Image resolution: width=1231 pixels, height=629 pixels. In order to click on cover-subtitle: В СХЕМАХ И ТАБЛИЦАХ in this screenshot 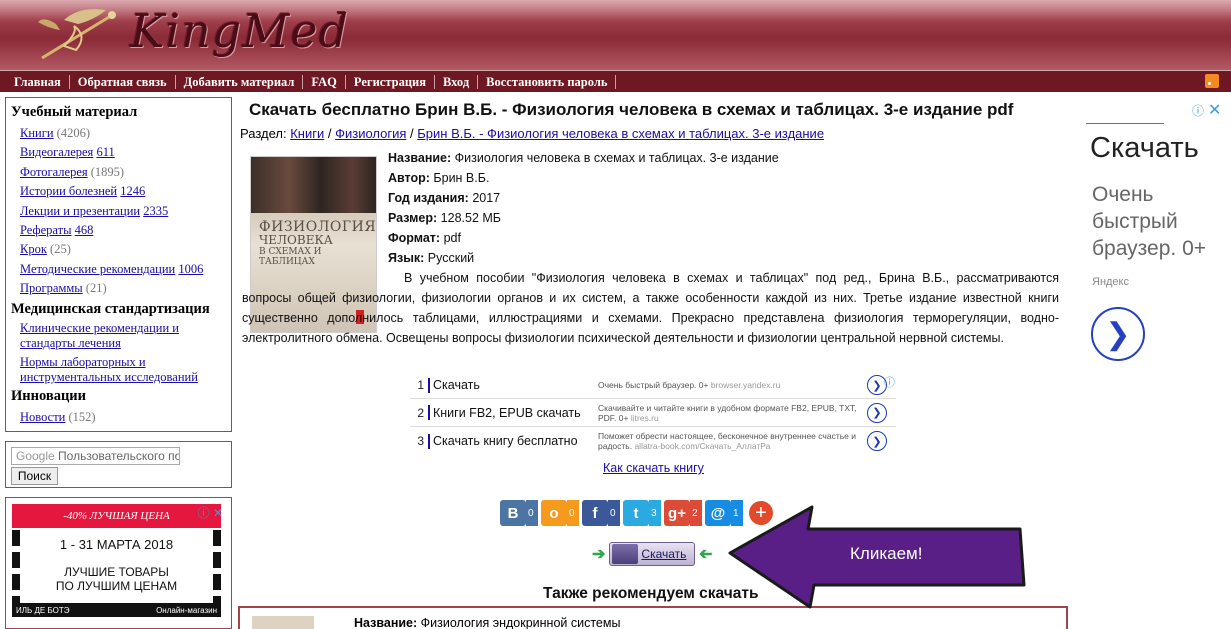, I will do `click(290, 257)`.